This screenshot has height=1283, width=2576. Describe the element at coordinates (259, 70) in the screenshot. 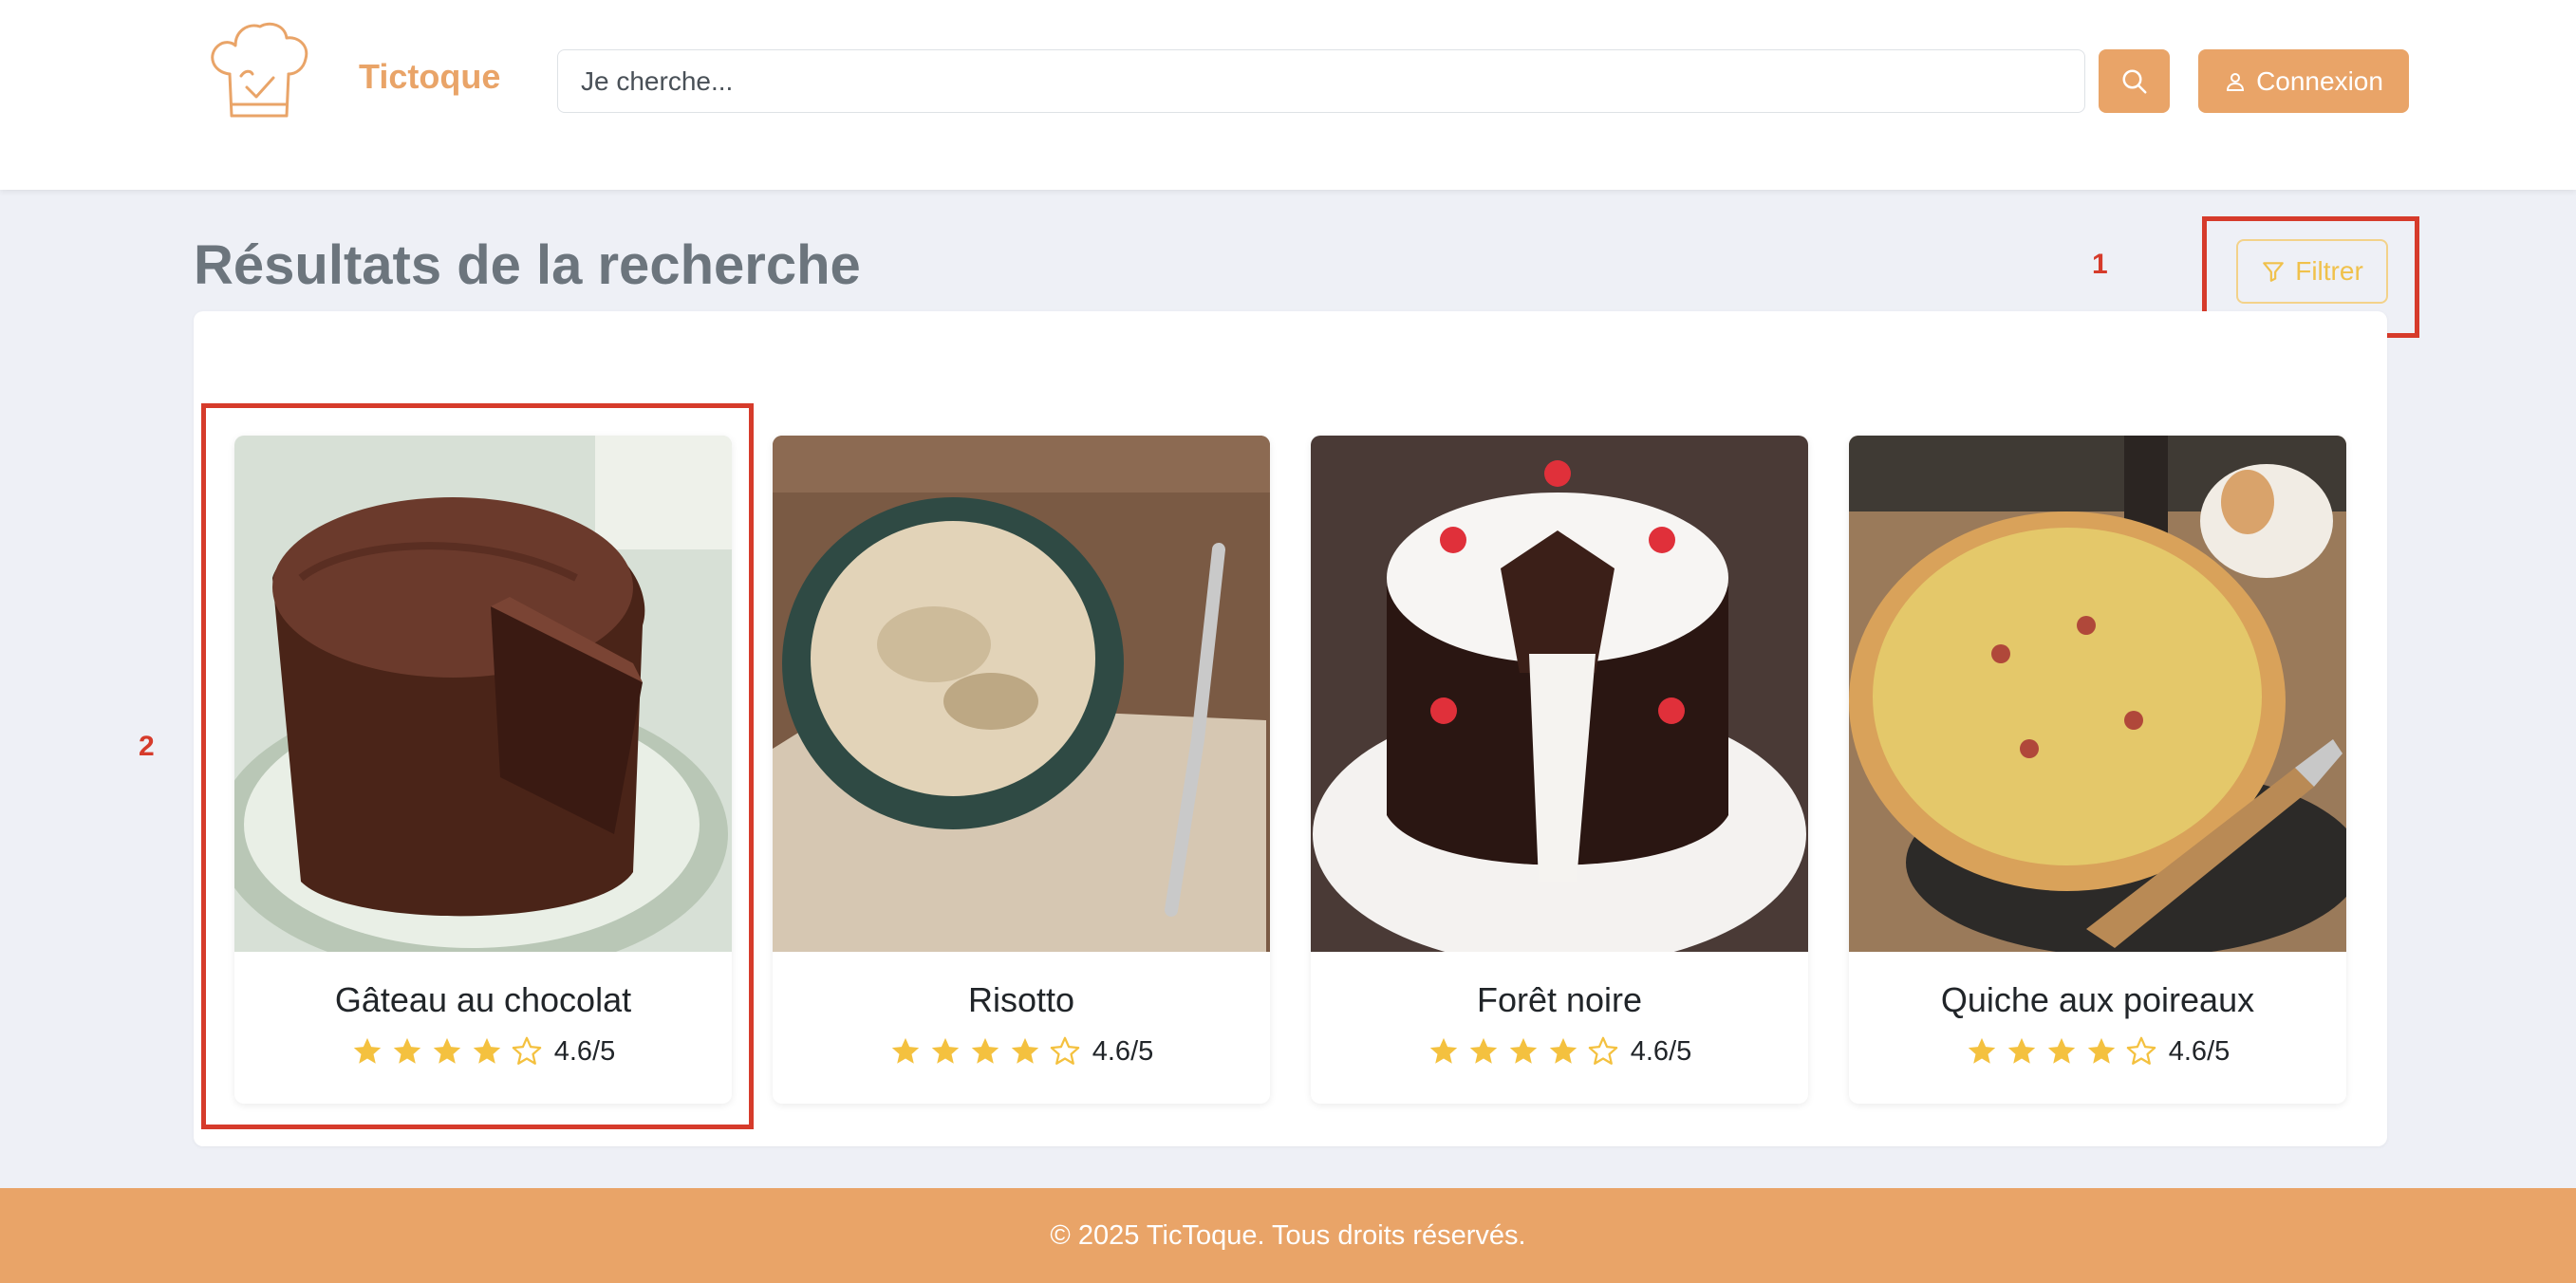

I see `chef-hat-logo-icon` at that location.